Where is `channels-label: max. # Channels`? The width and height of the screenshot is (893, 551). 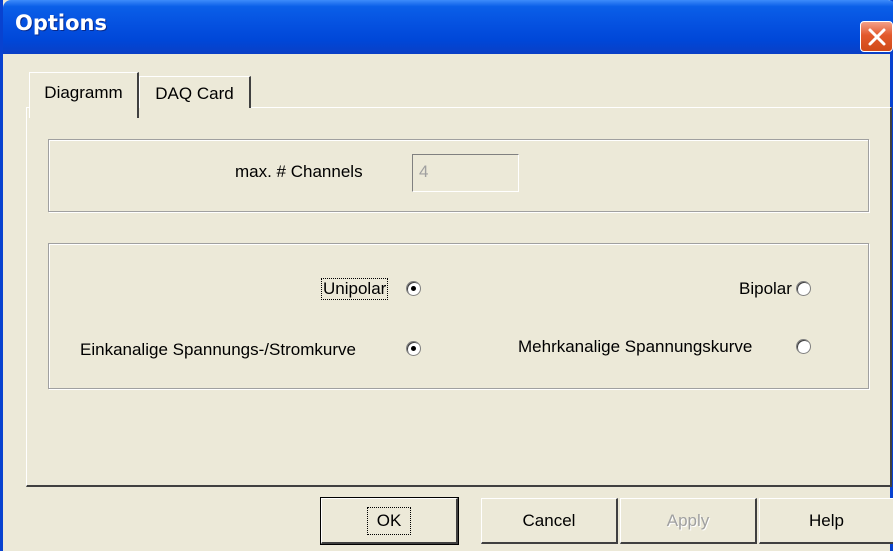 channels-label: max. # Channels is located at coordinates (299, 171).